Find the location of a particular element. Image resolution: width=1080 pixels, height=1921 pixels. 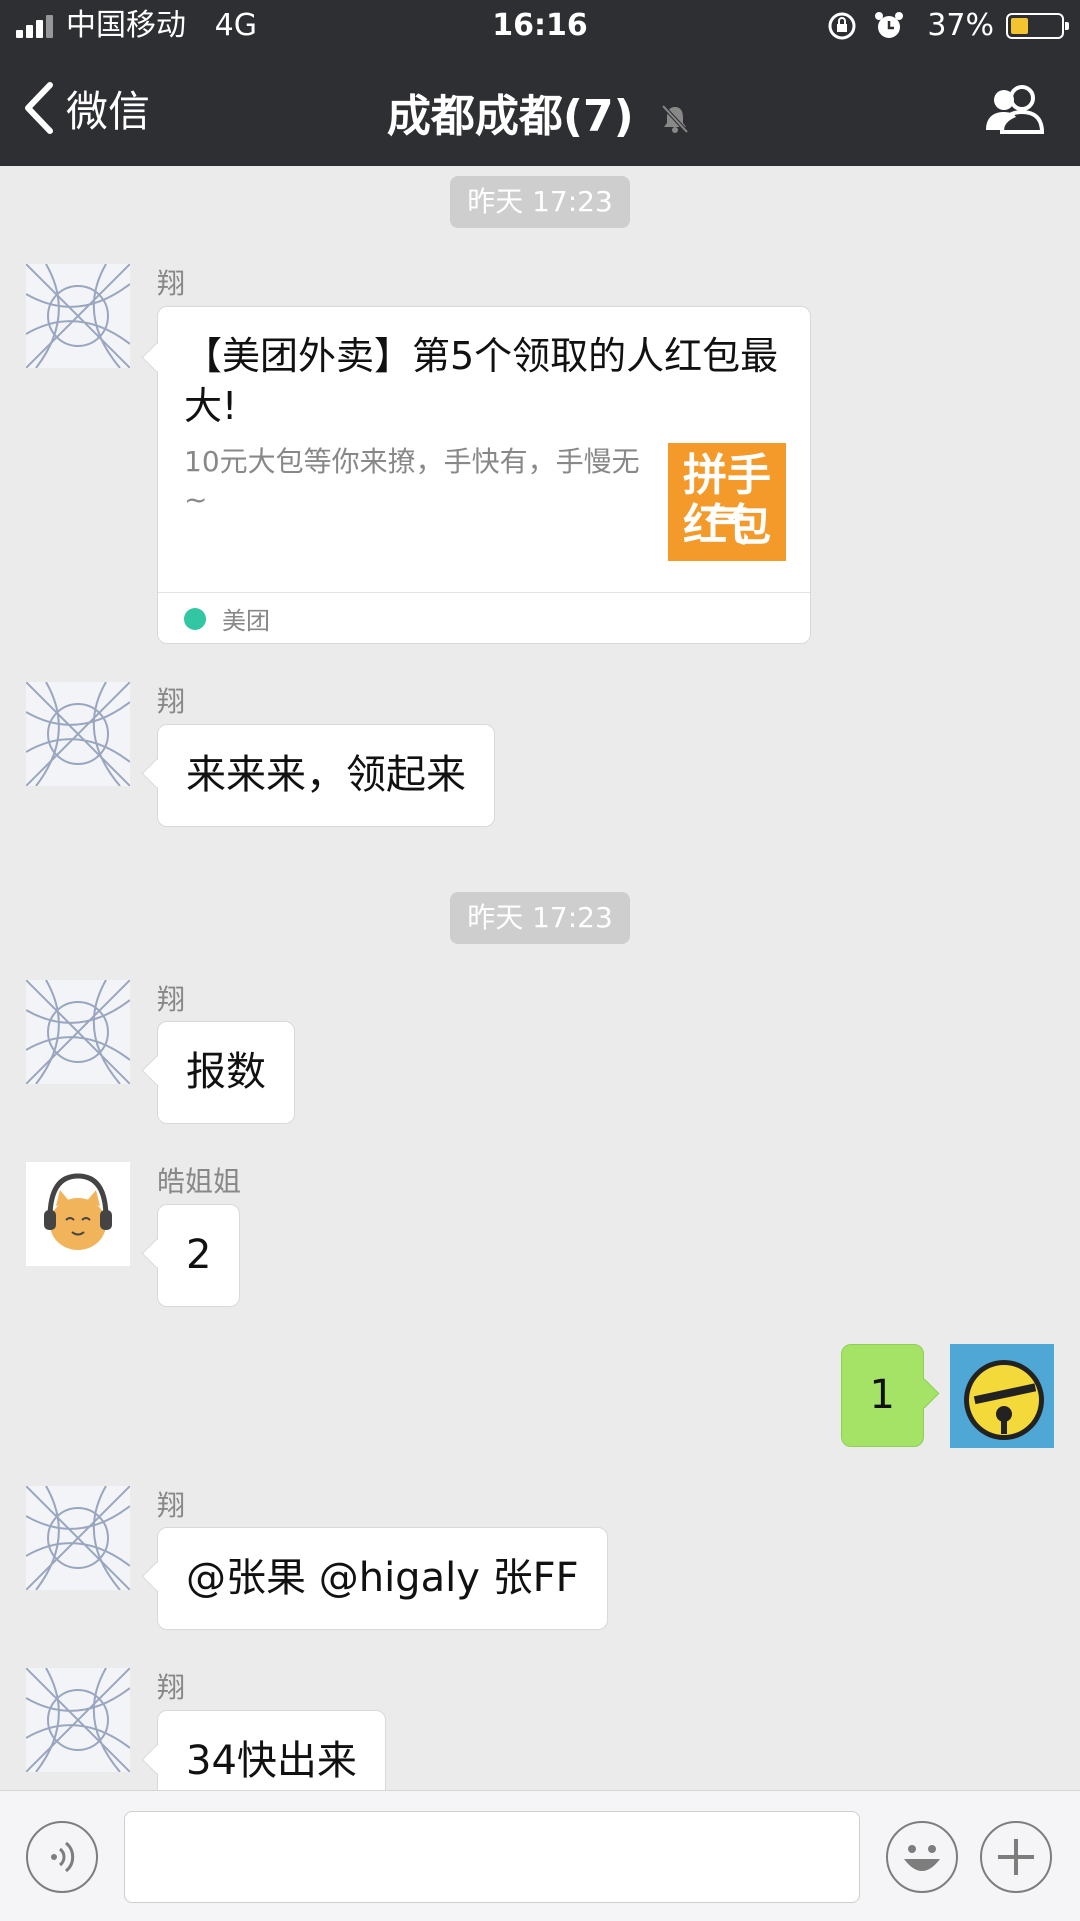

card-thumbnail: 拼手气 红包 is located at coordinates (727, 502).